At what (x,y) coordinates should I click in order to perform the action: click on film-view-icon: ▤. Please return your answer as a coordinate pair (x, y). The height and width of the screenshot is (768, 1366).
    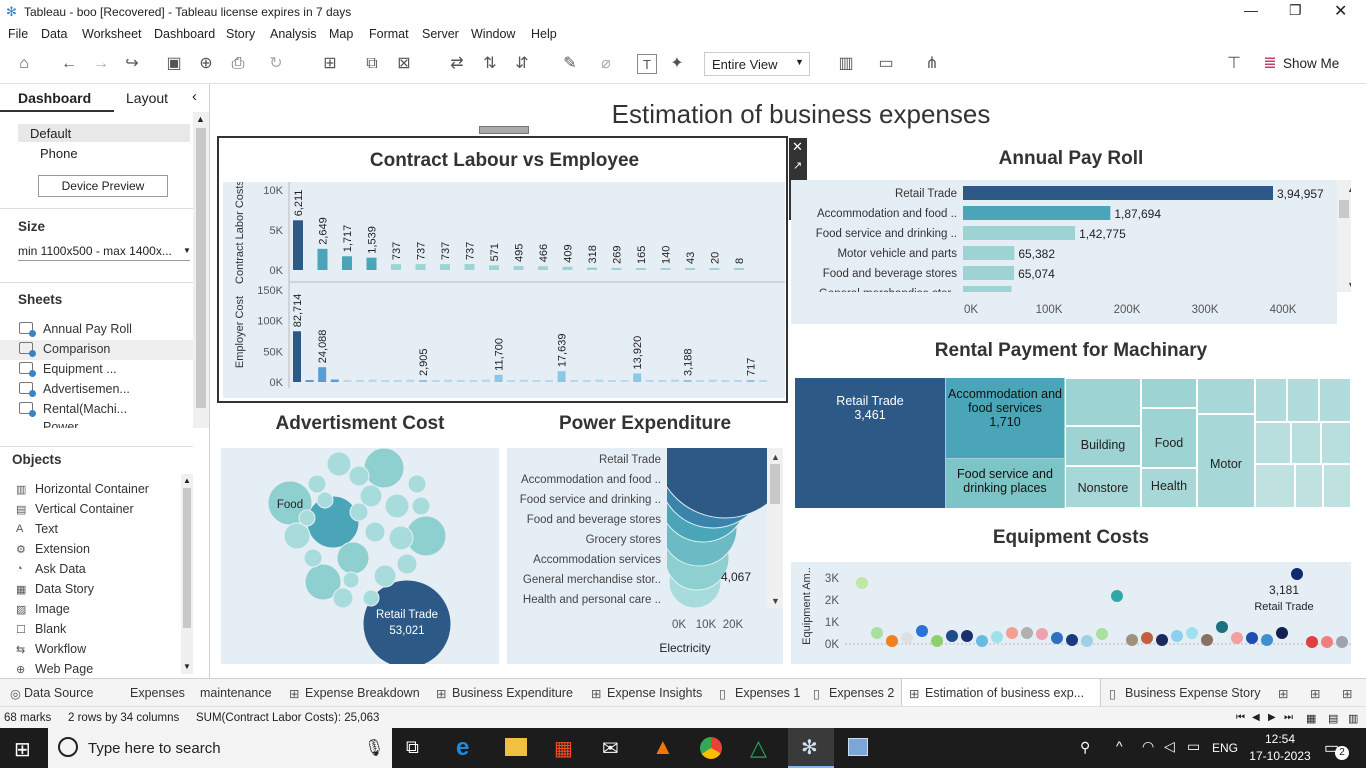
    Looking at the image, I should click on (1333, 718).